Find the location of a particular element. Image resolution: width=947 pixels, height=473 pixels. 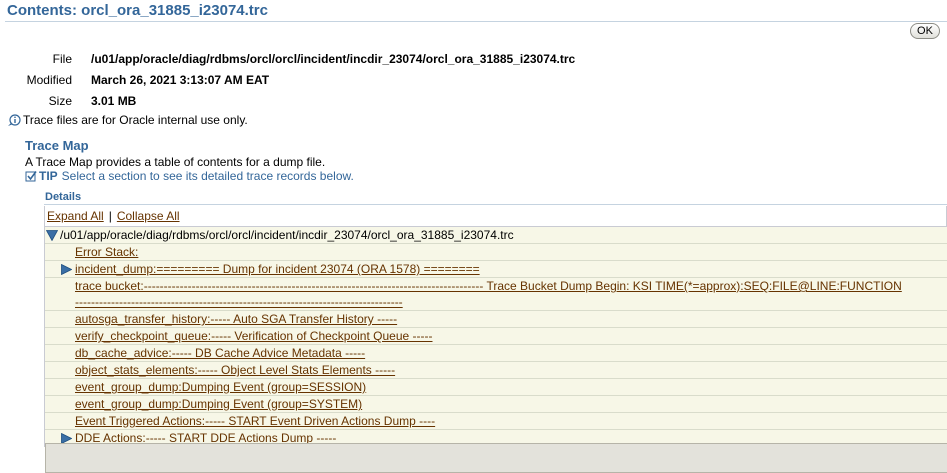

modified-label: Modified is located at coordinates (49, 80).